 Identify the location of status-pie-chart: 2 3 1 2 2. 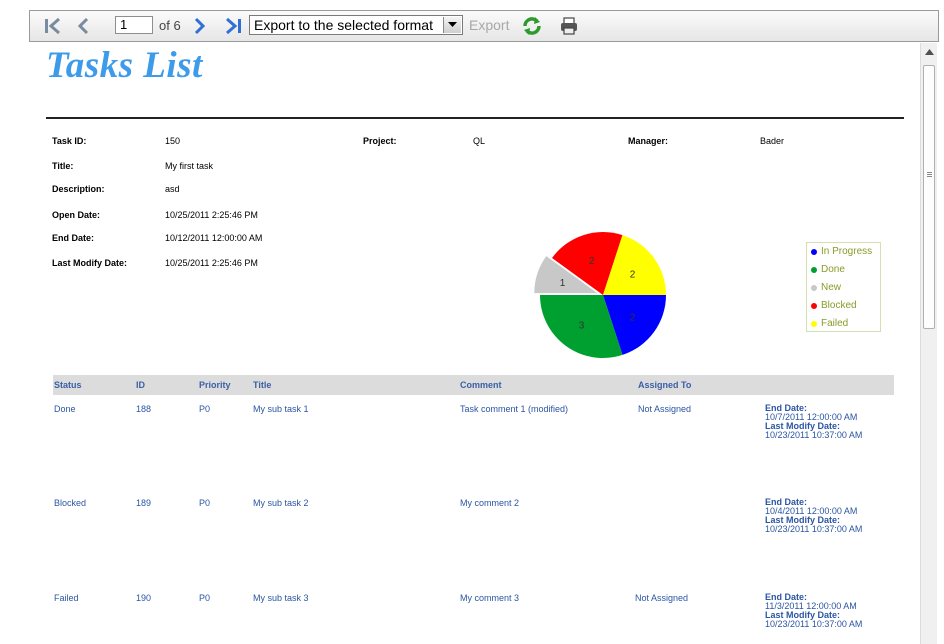
(600, 295).